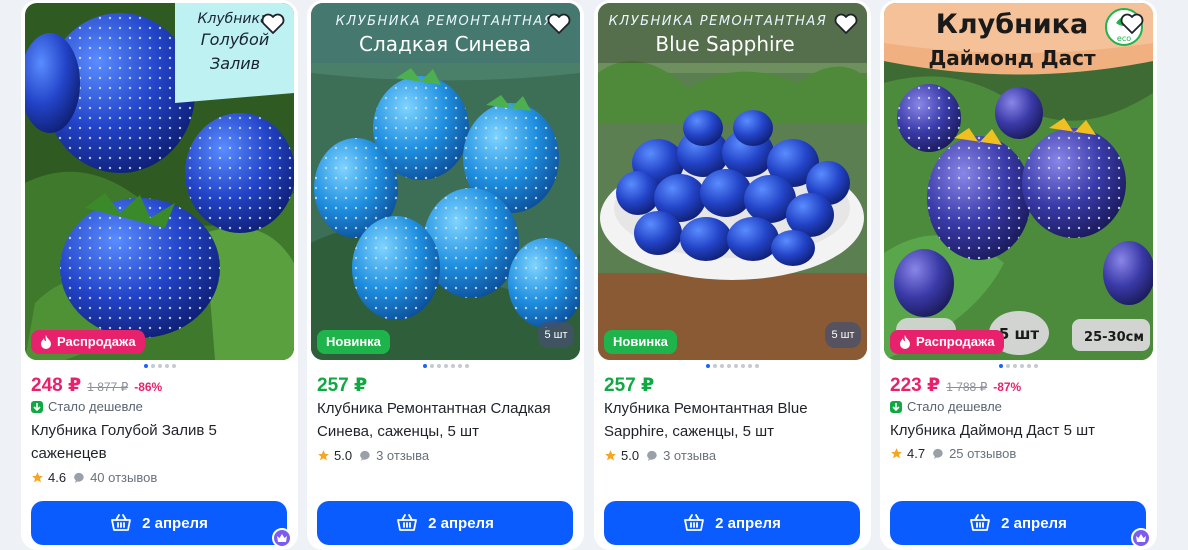 The image size is (1188, 550). I want to click on rating: 4.7 25 отзывов, so click(953, 453).